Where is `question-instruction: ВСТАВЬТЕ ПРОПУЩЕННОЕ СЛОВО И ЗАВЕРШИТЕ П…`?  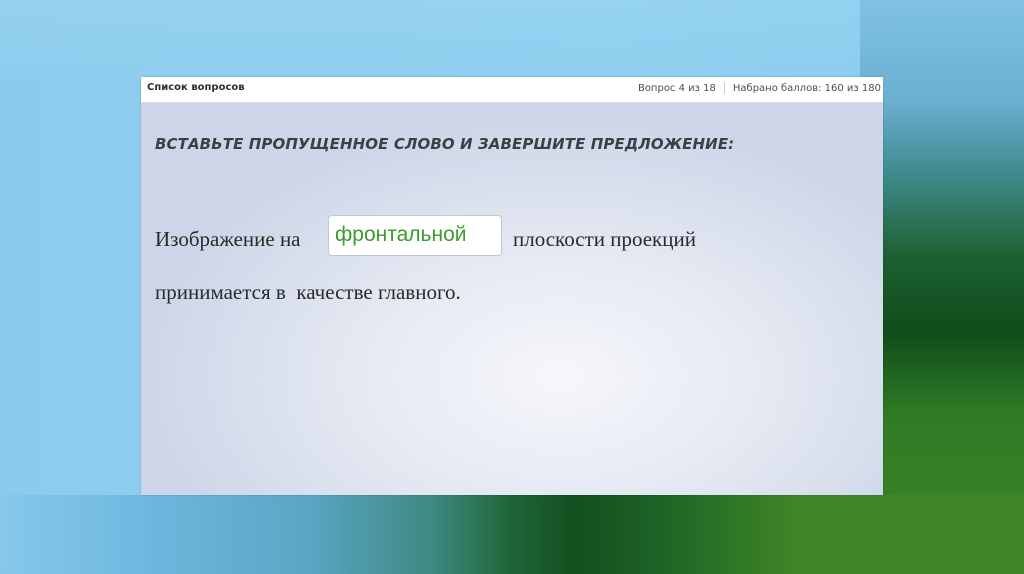
question-instruction: ВСТАВЬТЕ ПРОПУЩЕННОЕ СЛОВО И ЗАВЕРШИТЕ П… is located at coordinates (445, 144).